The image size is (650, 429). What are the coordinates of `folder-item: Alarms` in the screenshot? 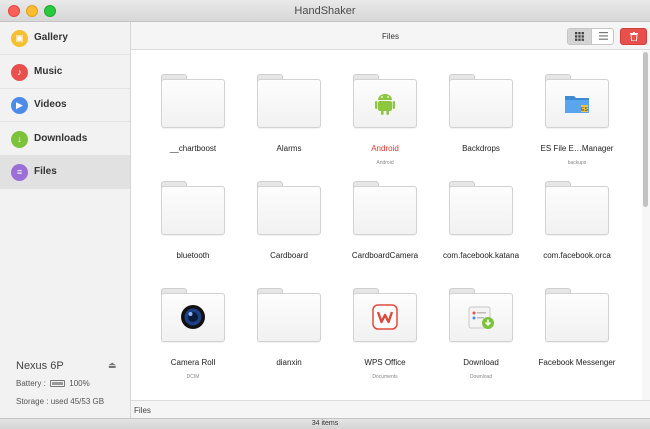 It's located at (289, 126).